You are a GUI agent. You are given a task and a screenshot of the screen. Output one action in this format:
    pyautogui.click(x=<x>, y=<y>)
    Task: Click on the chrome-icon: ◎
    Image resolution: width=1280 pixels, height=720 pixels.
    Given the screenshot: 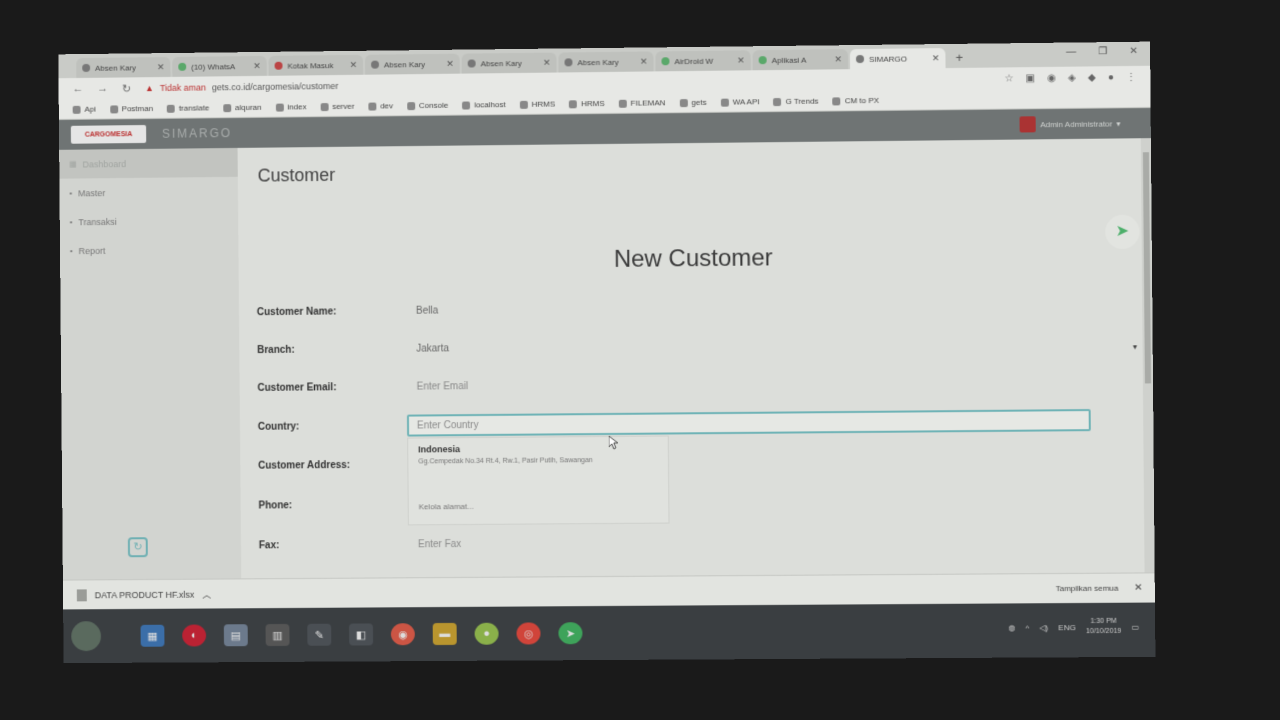 What is the action you would take?
    pyautogui.click(x=528, y=633)
    